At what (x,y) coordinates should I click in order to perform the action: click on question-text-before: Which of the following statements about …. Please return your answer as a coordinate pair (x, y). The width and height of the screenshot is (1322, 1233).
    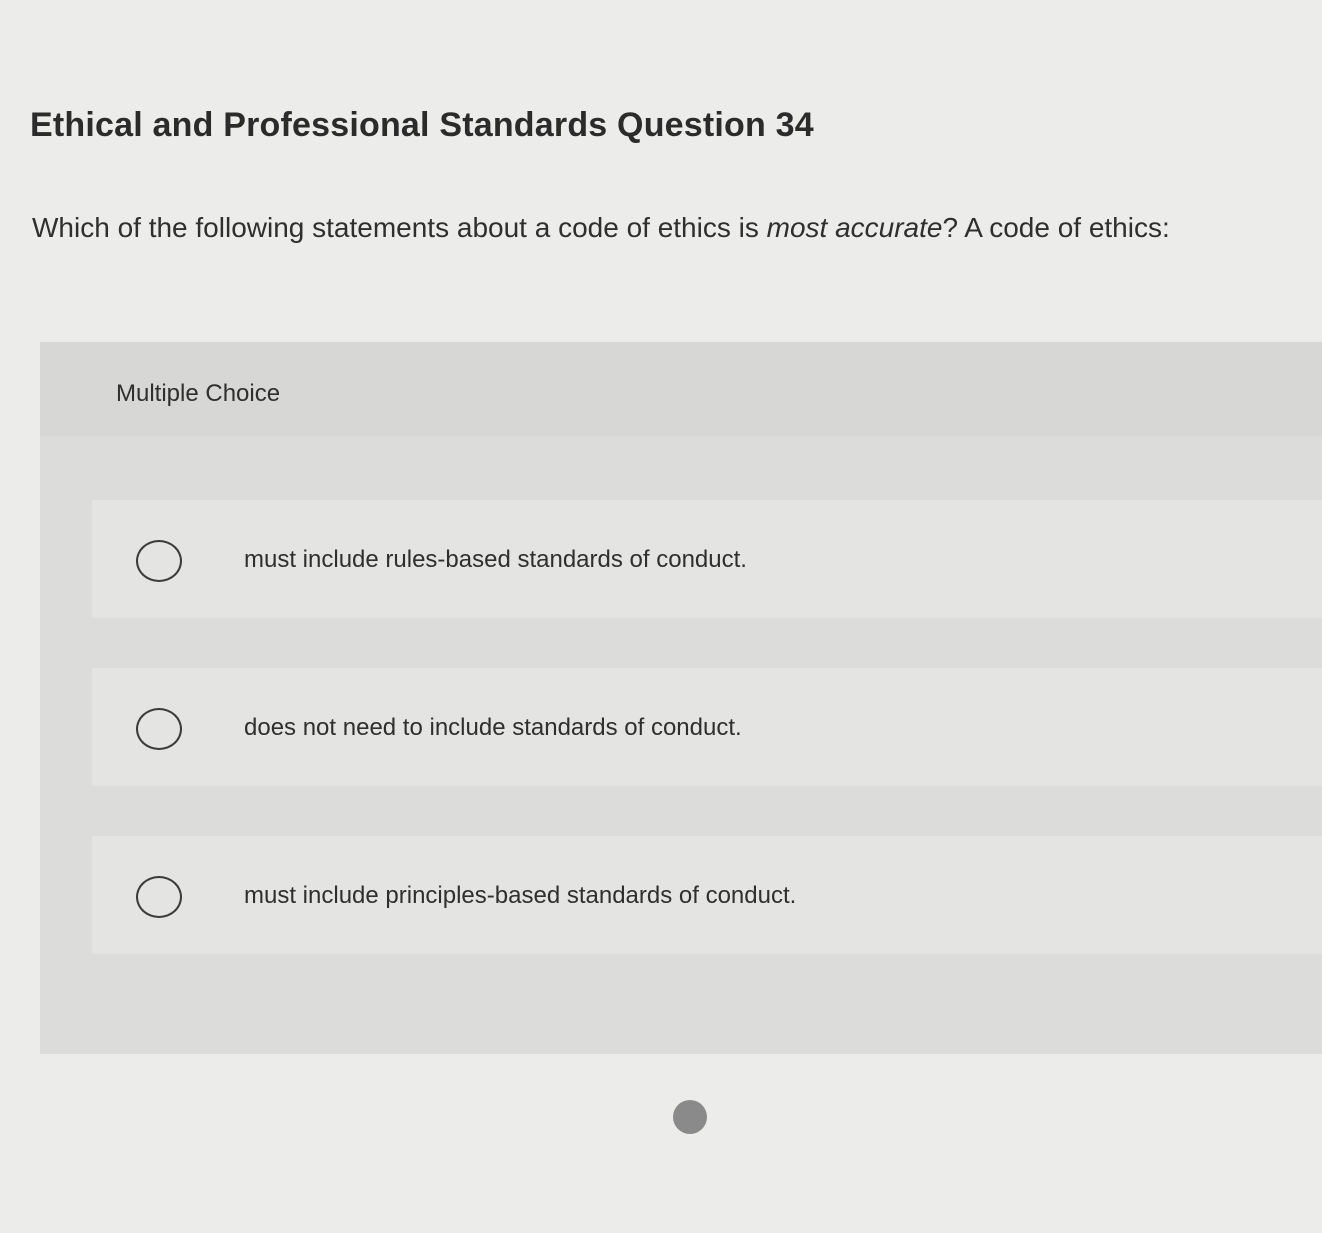
    Looking at the image, I should click on (399, 227).